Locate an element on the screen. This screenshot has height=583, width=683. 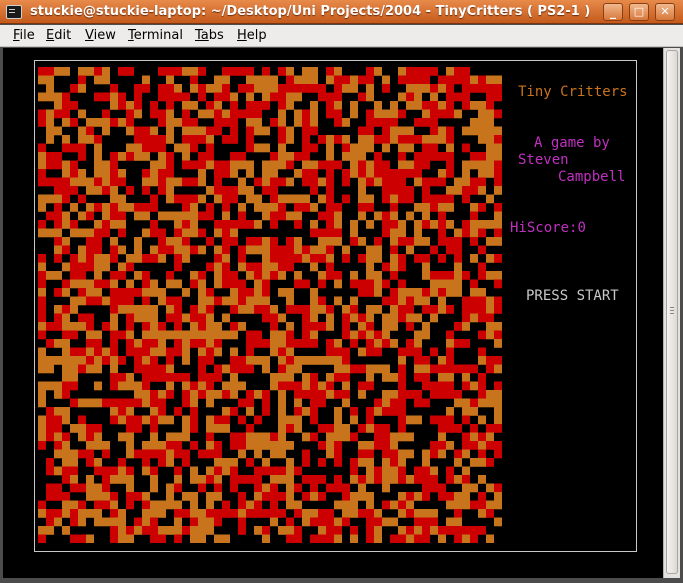
menu-file: File is located at coordinates (24, 35).